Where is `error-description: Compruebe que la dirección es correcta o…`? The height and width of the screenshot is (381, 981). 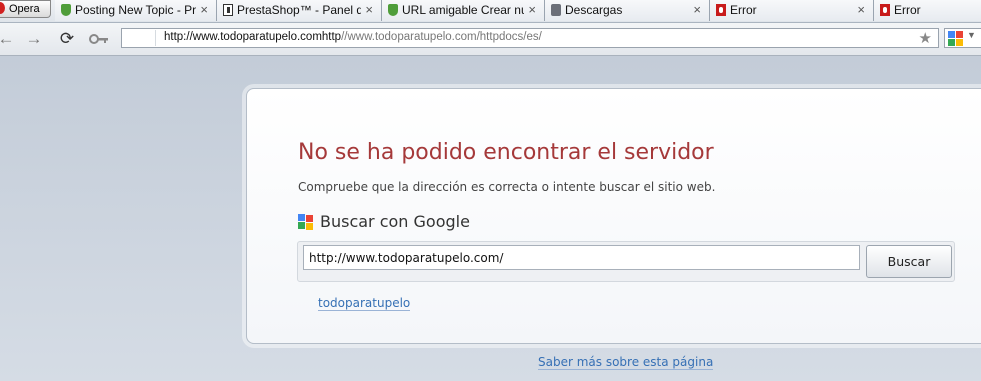
error-description: Compruebe que la dirección es correcta o… is located at coordinates (507, 187).